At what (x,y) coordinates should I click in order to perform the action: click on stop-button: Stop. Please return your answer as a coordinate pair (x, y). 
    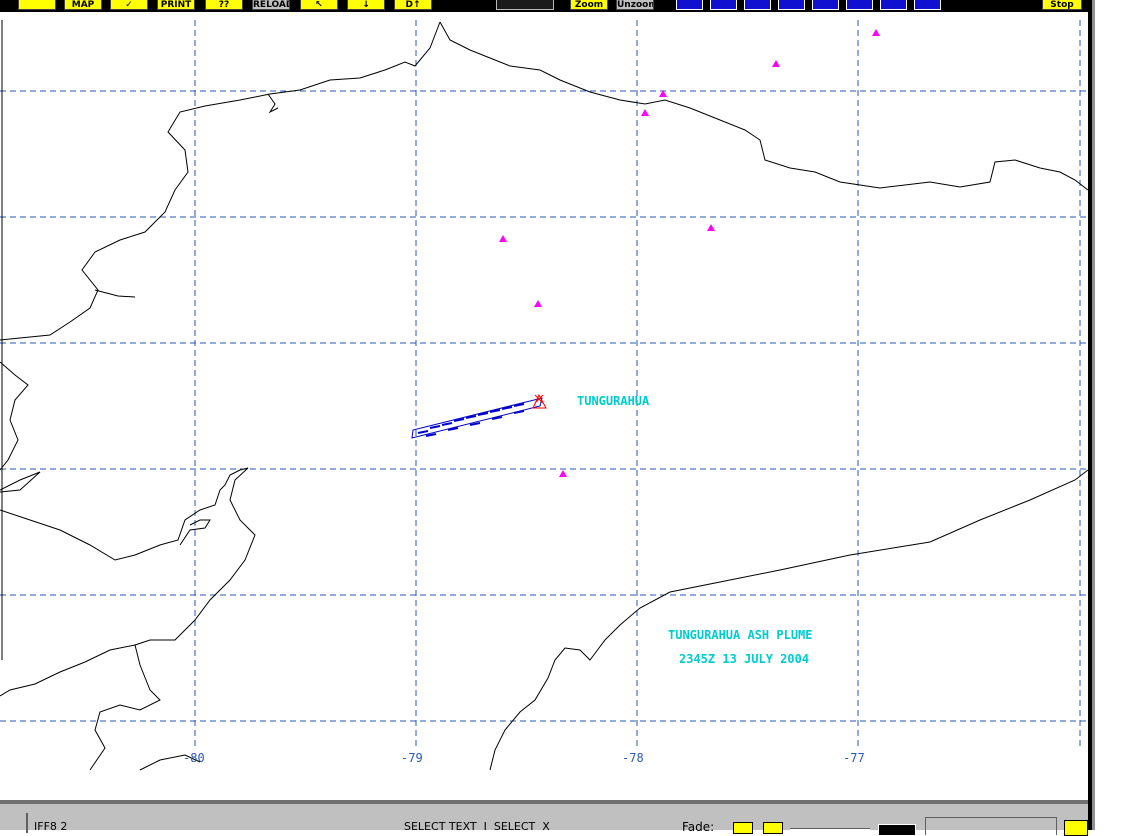
    Looking at the image, I should click on (1062, 5).